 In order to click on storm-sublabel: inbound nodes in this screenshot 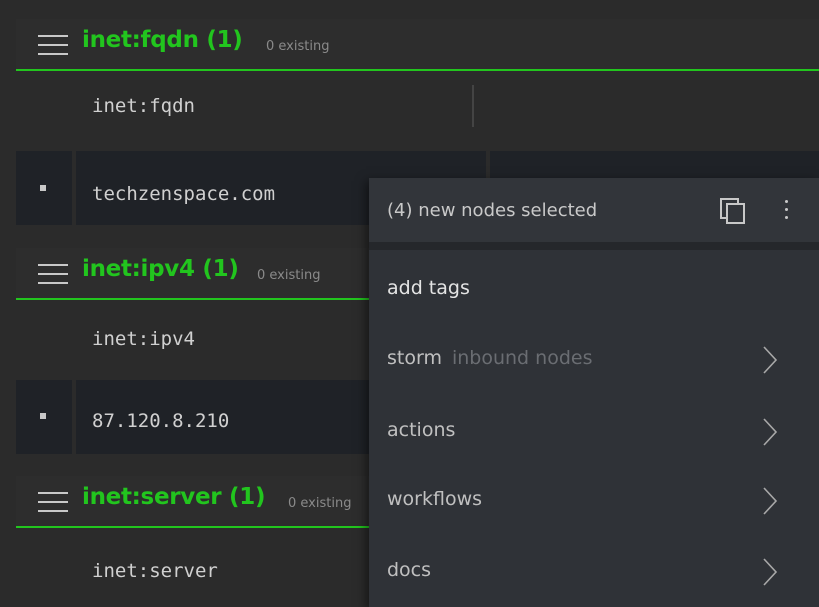, I will do `click(522, 358)`.